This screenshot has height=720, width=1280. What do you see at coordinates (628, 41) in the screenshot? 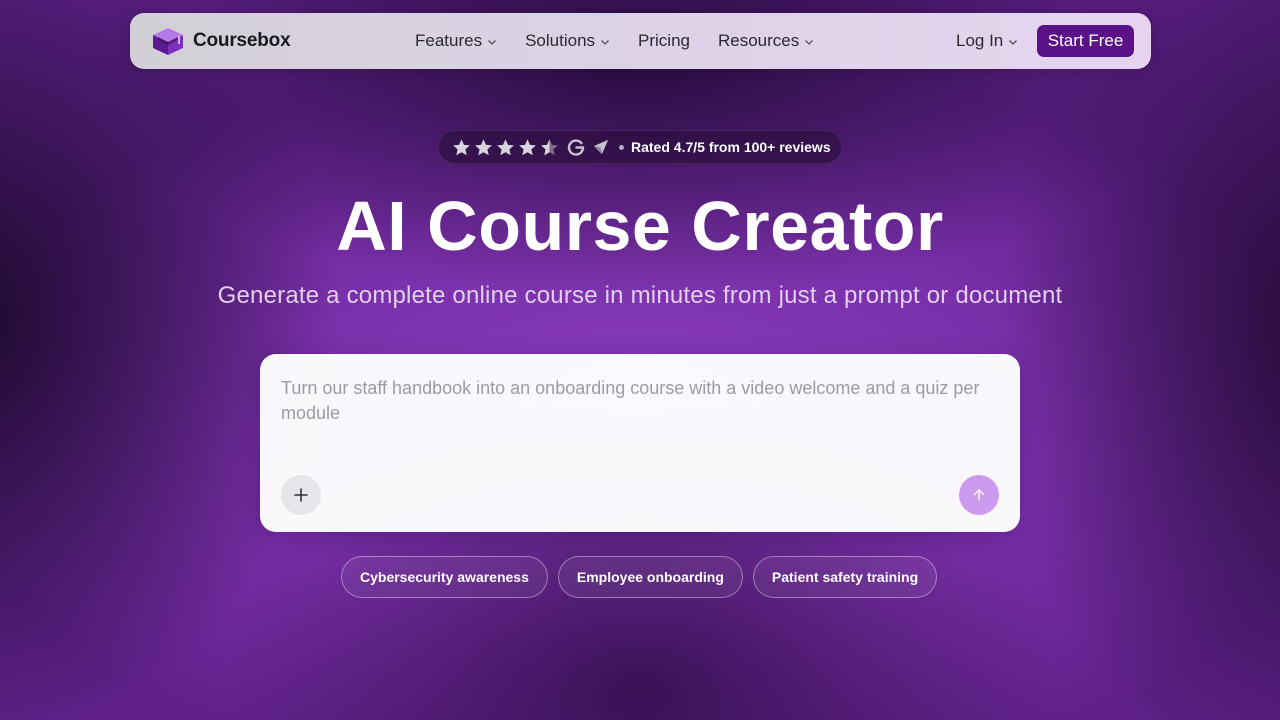
I see `nav-links: Features Solutions Pricing Resources` at bounding box center [628, 41].